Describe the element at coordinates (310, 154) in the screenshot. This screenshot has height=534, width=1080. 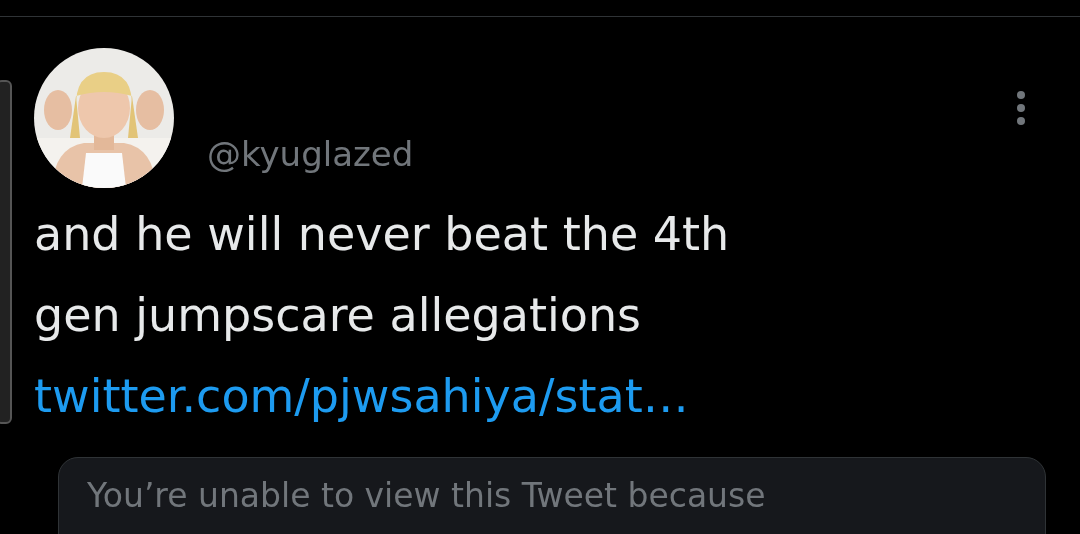
I see `user-handle: @kyuglazed` at that location.